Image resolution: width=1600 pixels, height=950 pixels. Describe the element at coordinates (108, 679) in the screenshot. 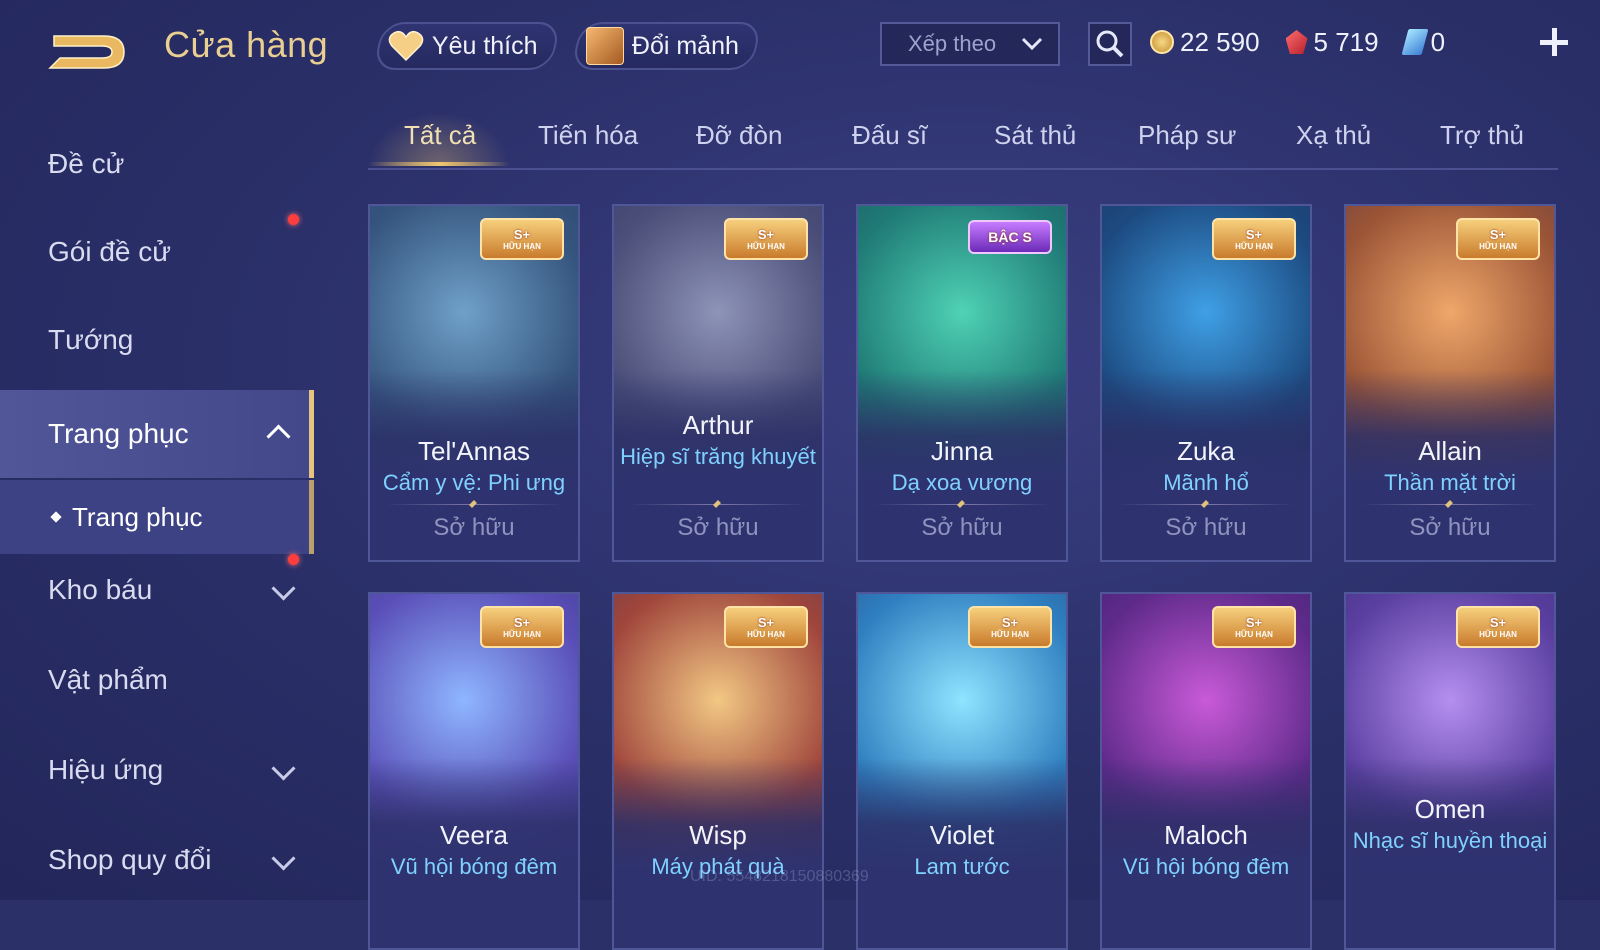

I see `sidebar-item-label: Vật phẩm` at that location.